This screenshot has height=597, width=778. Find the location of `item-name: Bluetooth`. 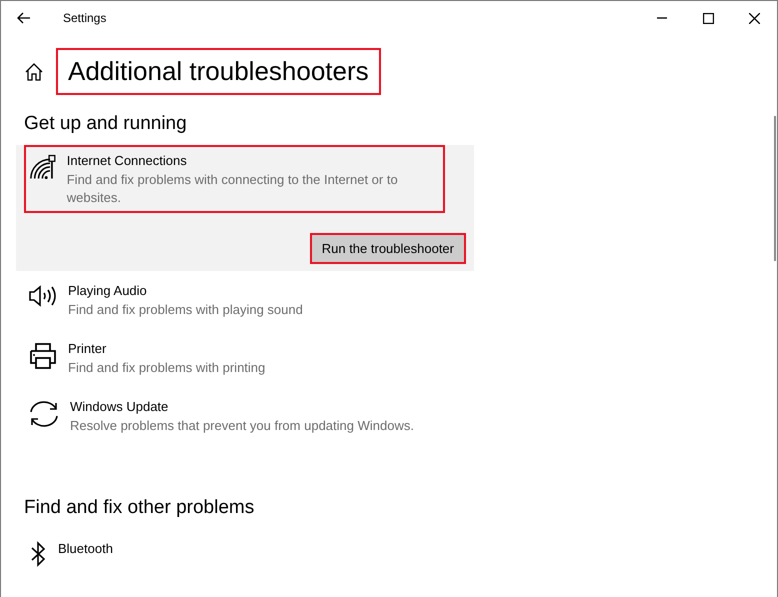

item-name: Bluetooth is located at coordinates (85, 548).